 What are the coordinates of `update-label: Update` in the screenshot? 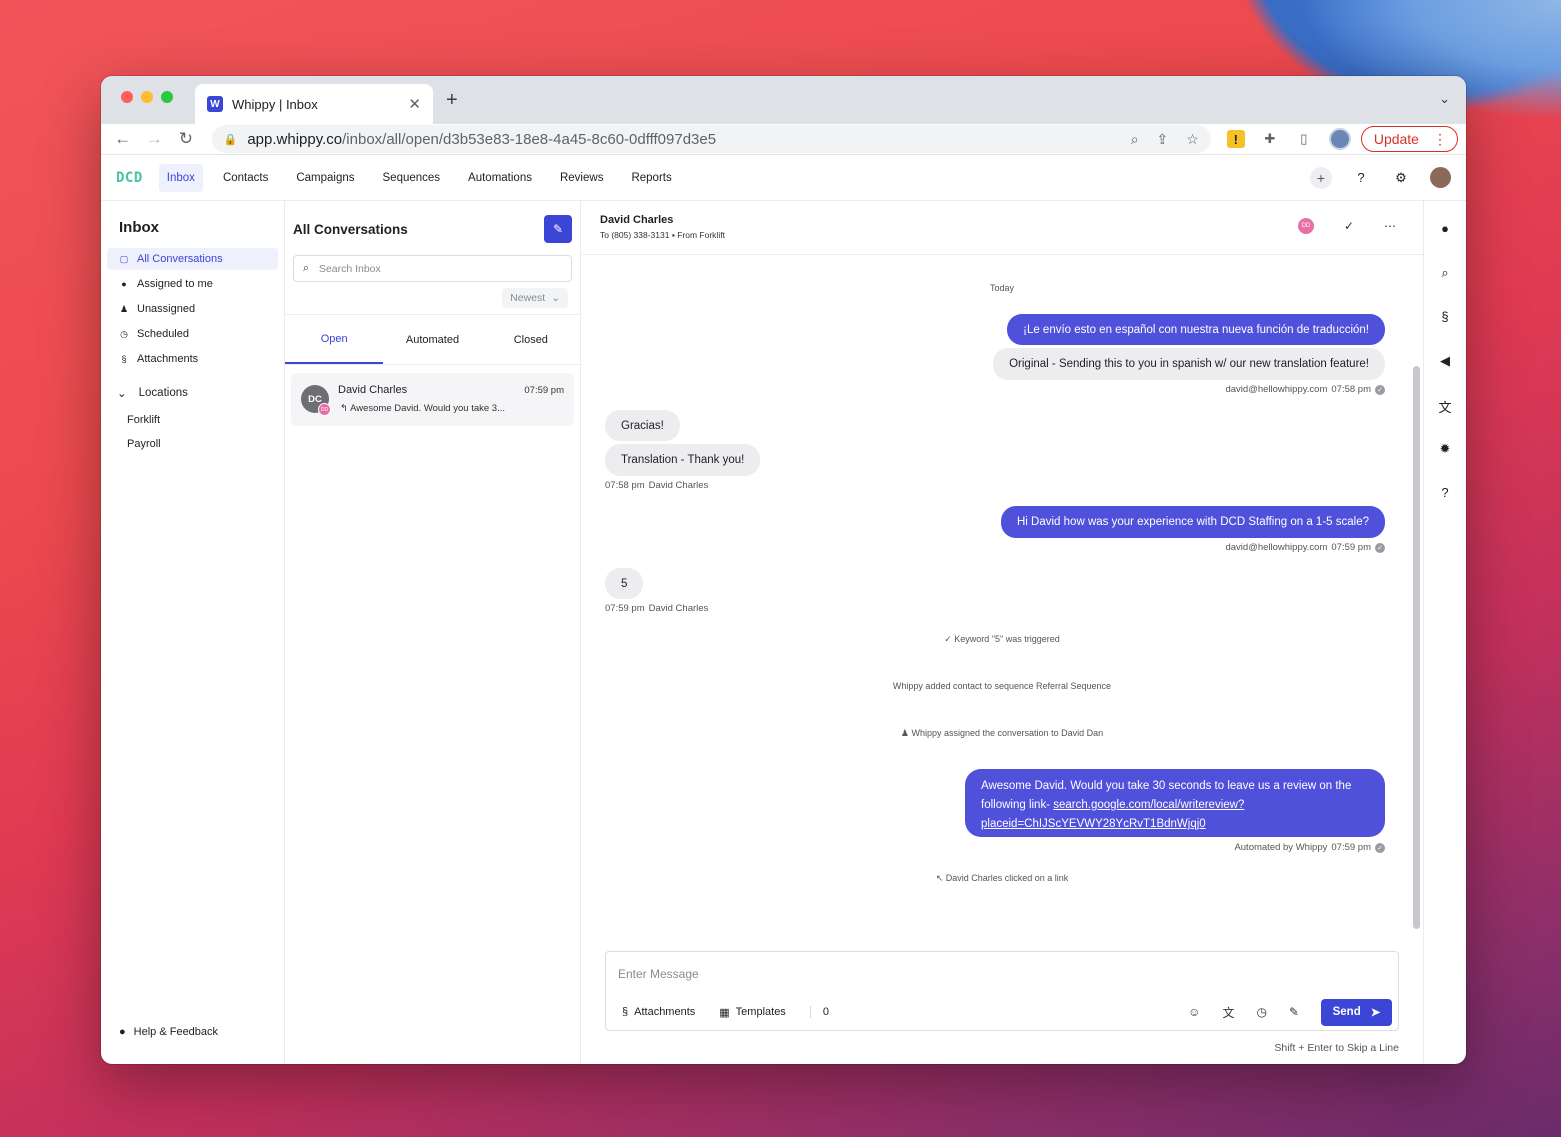 It's located at (1396, 139).